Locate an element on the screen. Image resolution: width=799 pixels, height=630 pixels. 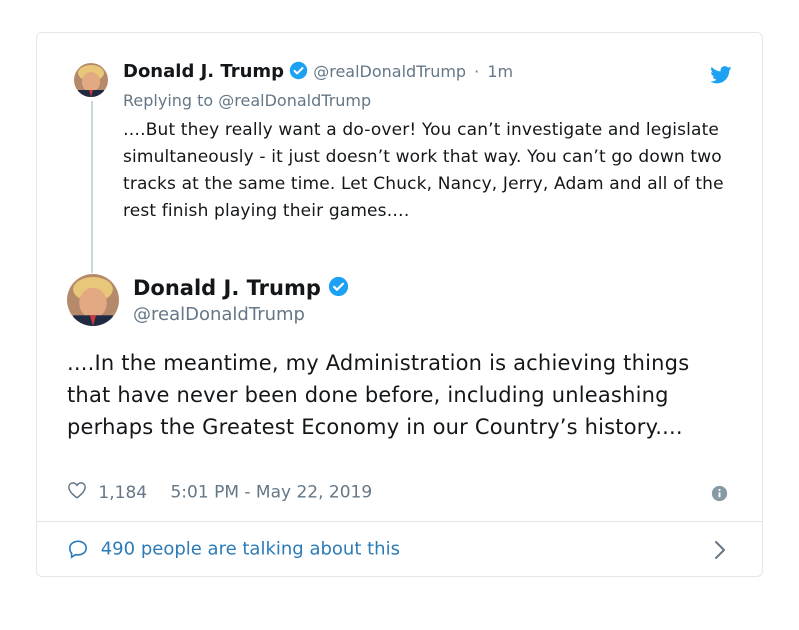
reply-author-name: Donald J. Trump is located at coordinates (203, 71).